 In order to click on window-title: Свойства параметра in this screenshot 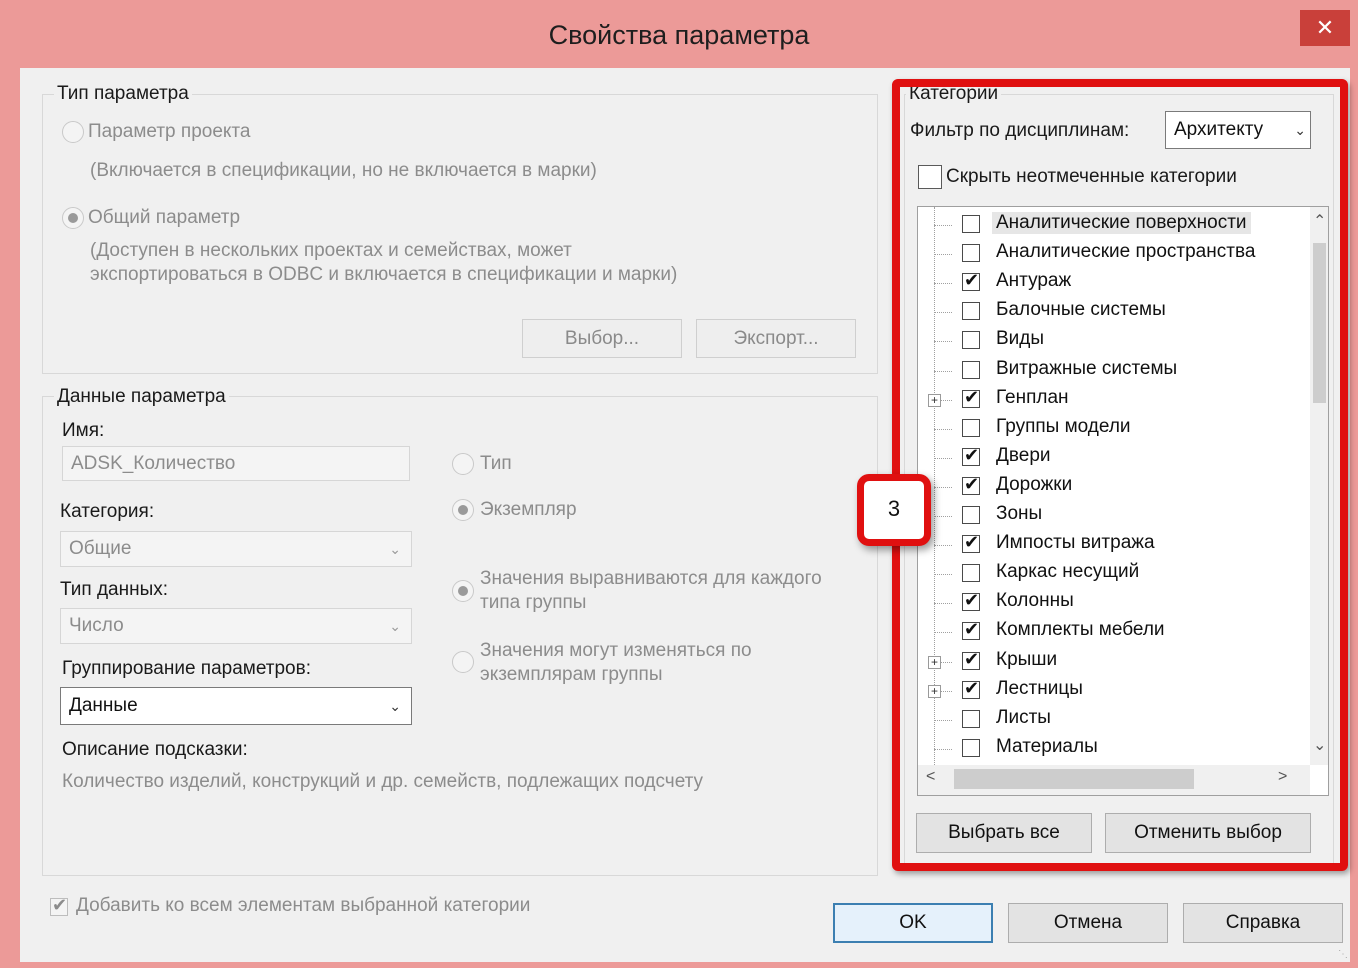, I will do `click(679, 35)`.